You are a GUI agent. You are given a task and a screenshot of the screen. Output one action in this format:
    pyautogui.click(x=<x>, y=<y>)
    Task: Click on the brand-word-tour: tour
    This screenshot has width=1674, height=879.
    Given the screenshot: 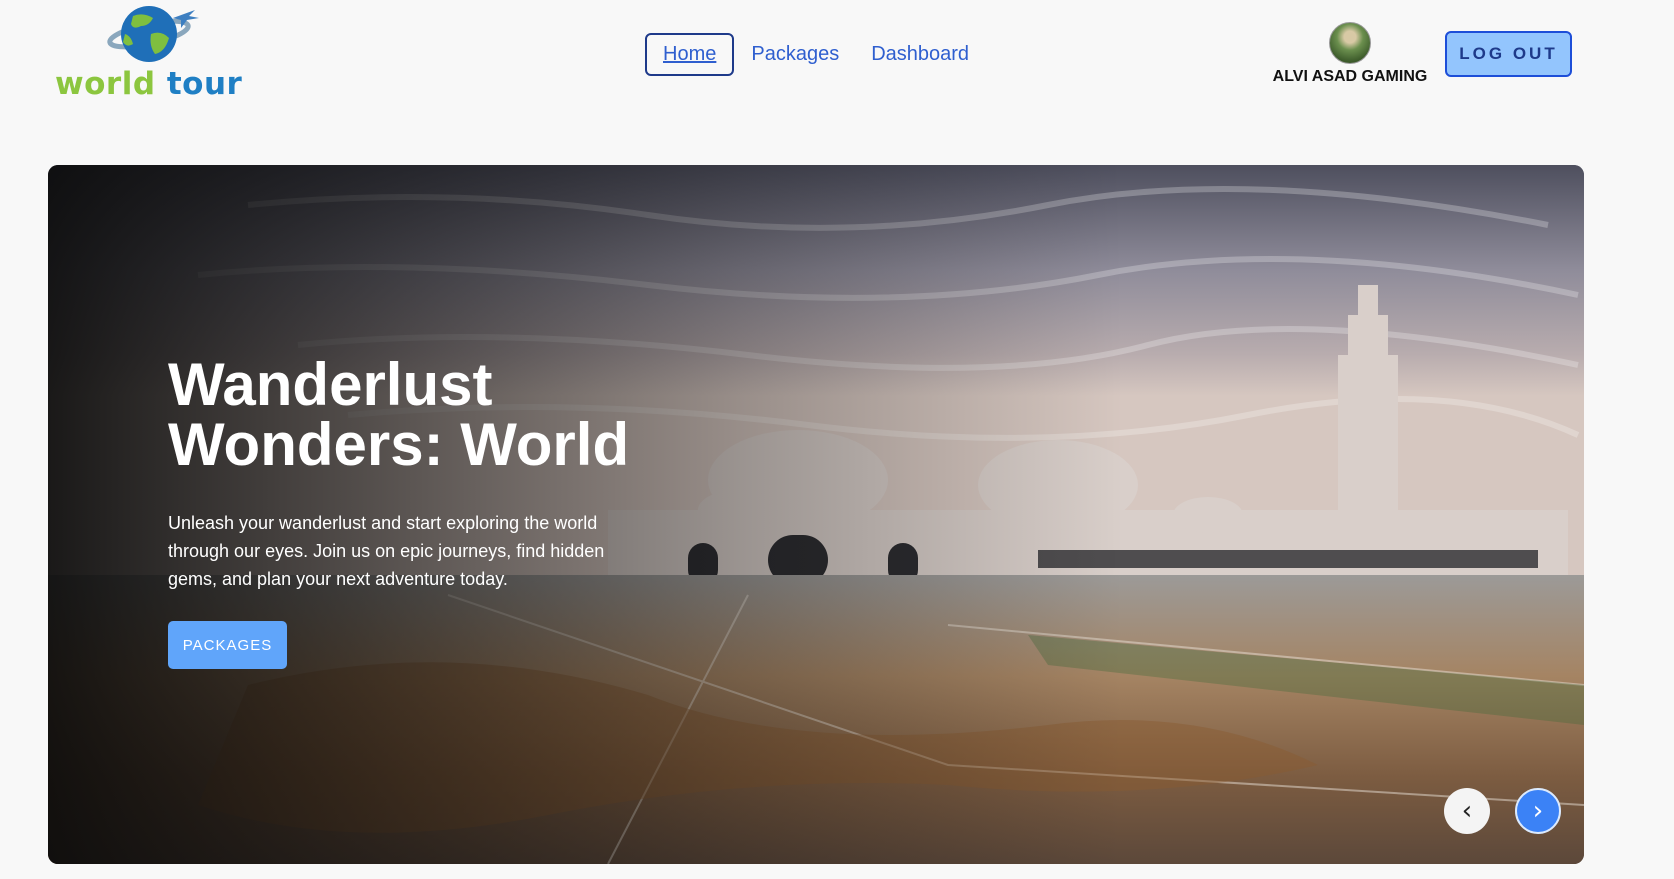 What is the action you would take?
    pyautogui.click(x=204, y=84)
    